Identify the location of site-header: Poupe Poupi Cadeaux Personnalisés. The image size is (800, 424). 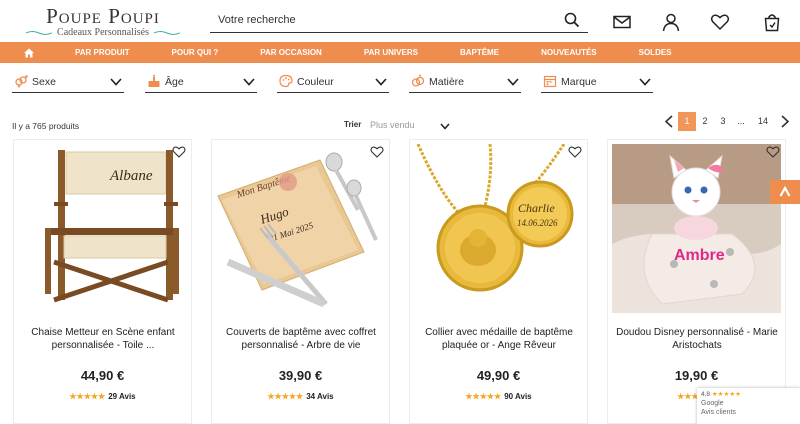
(400, 21).